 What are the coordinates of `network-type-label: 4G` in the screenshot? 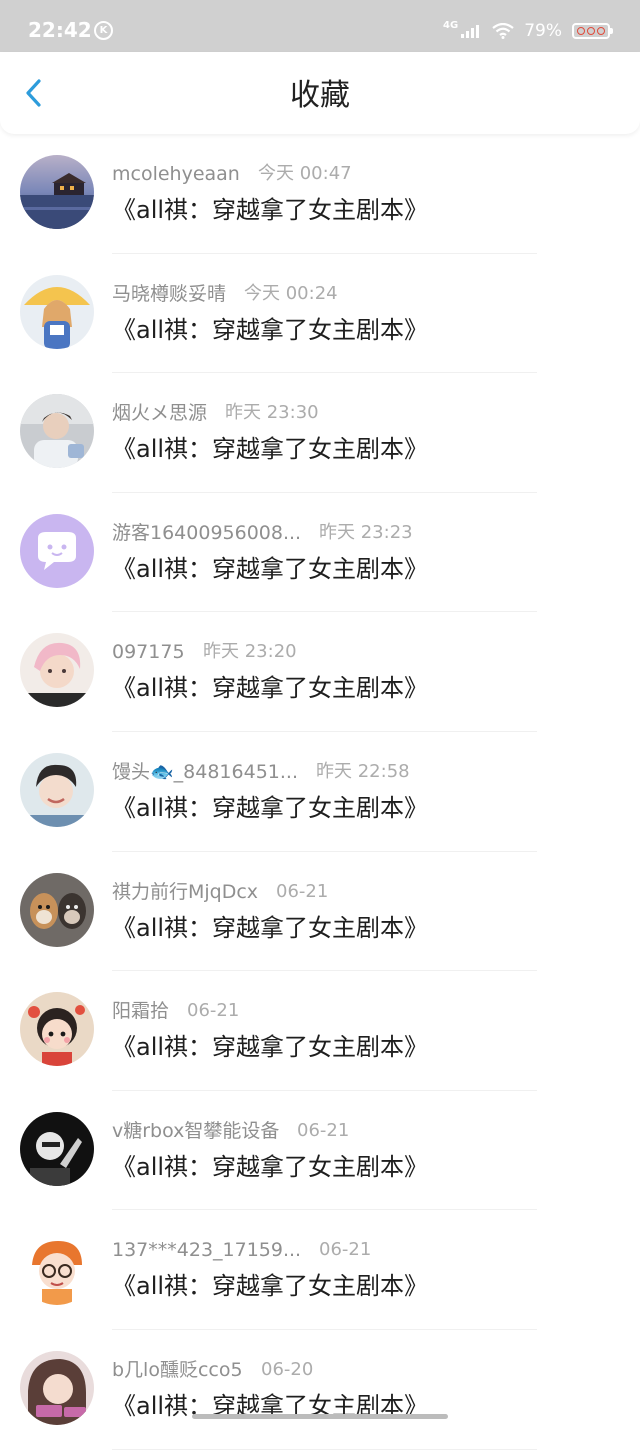 It's located at (451, 25).